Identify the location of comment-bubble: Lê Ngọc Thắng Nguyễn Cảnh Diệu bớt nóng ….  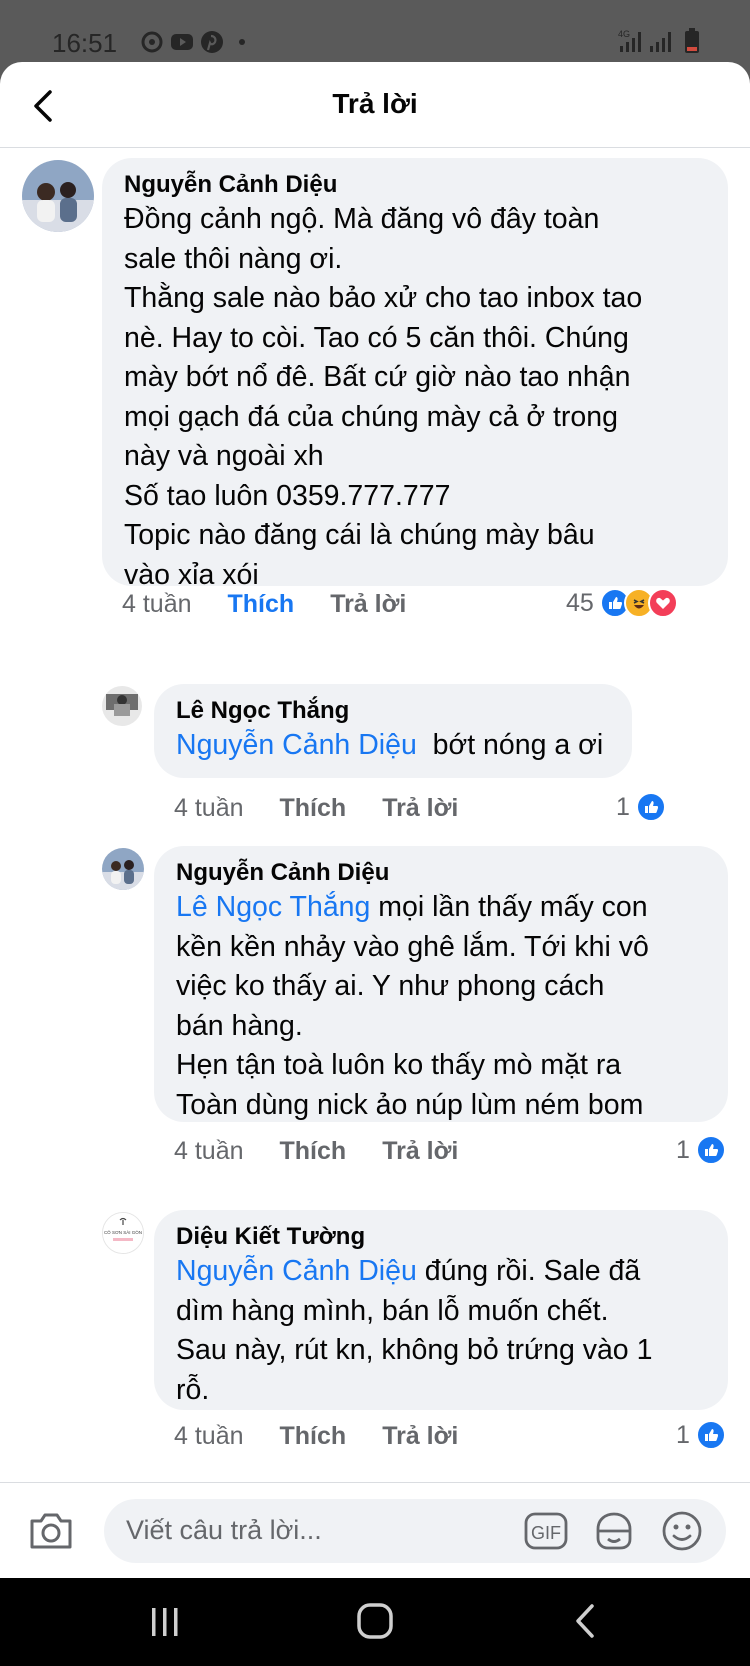
(393, 731).